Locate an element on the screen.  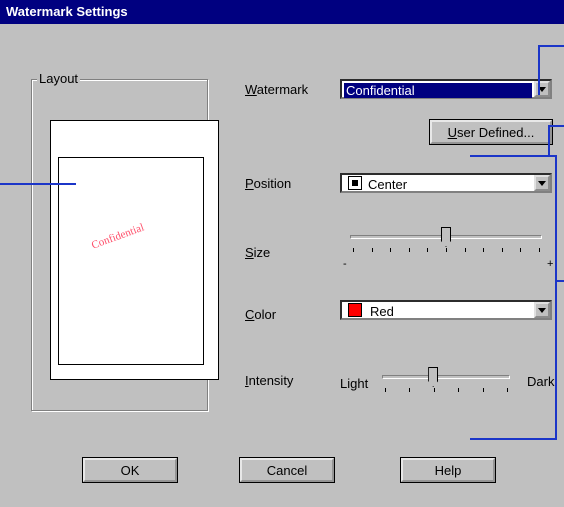
ok-button: OK is located at coordinates (130, 470).